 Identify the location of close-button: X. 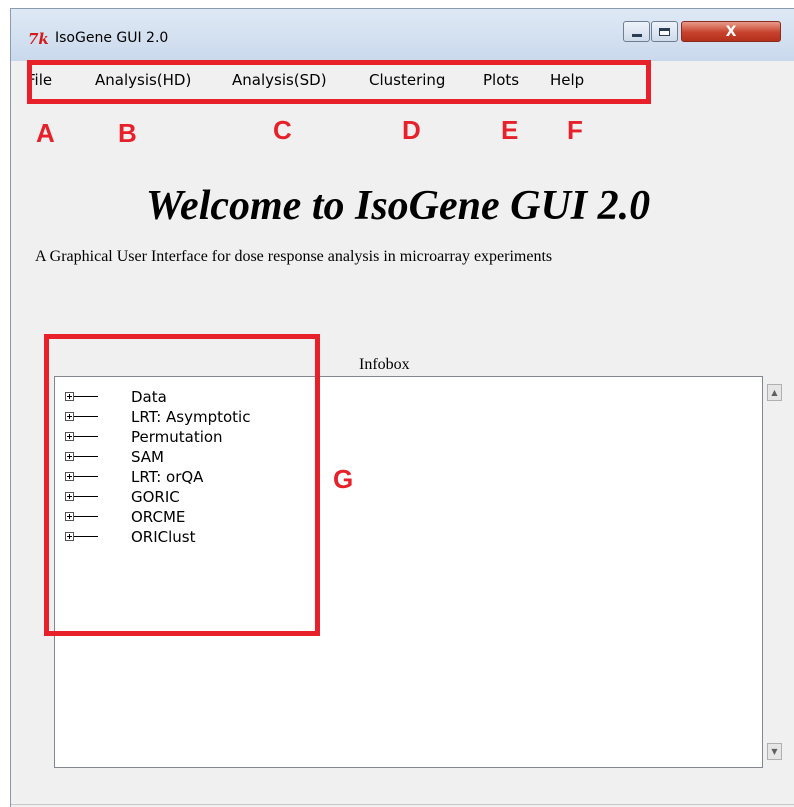
(731, 31).